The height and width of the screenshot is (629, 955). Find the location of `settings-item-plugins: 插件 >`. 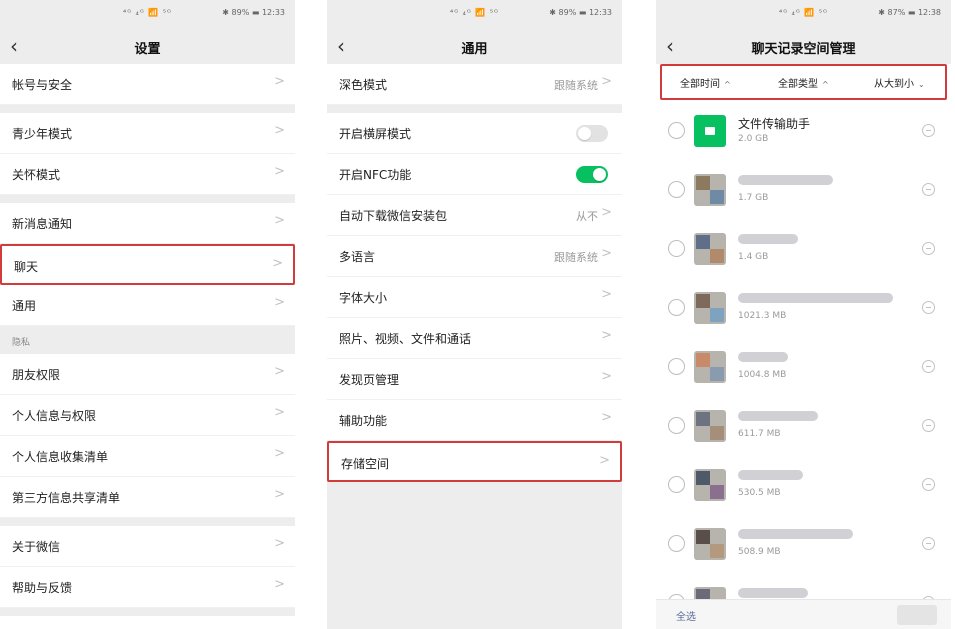

settings-item-plugins: 插件 > is located at coordinates (147, 622).